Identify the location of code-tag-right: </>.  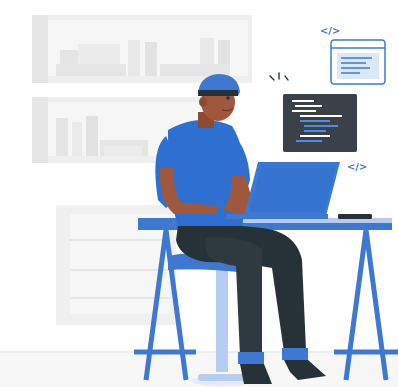
(357, 167).